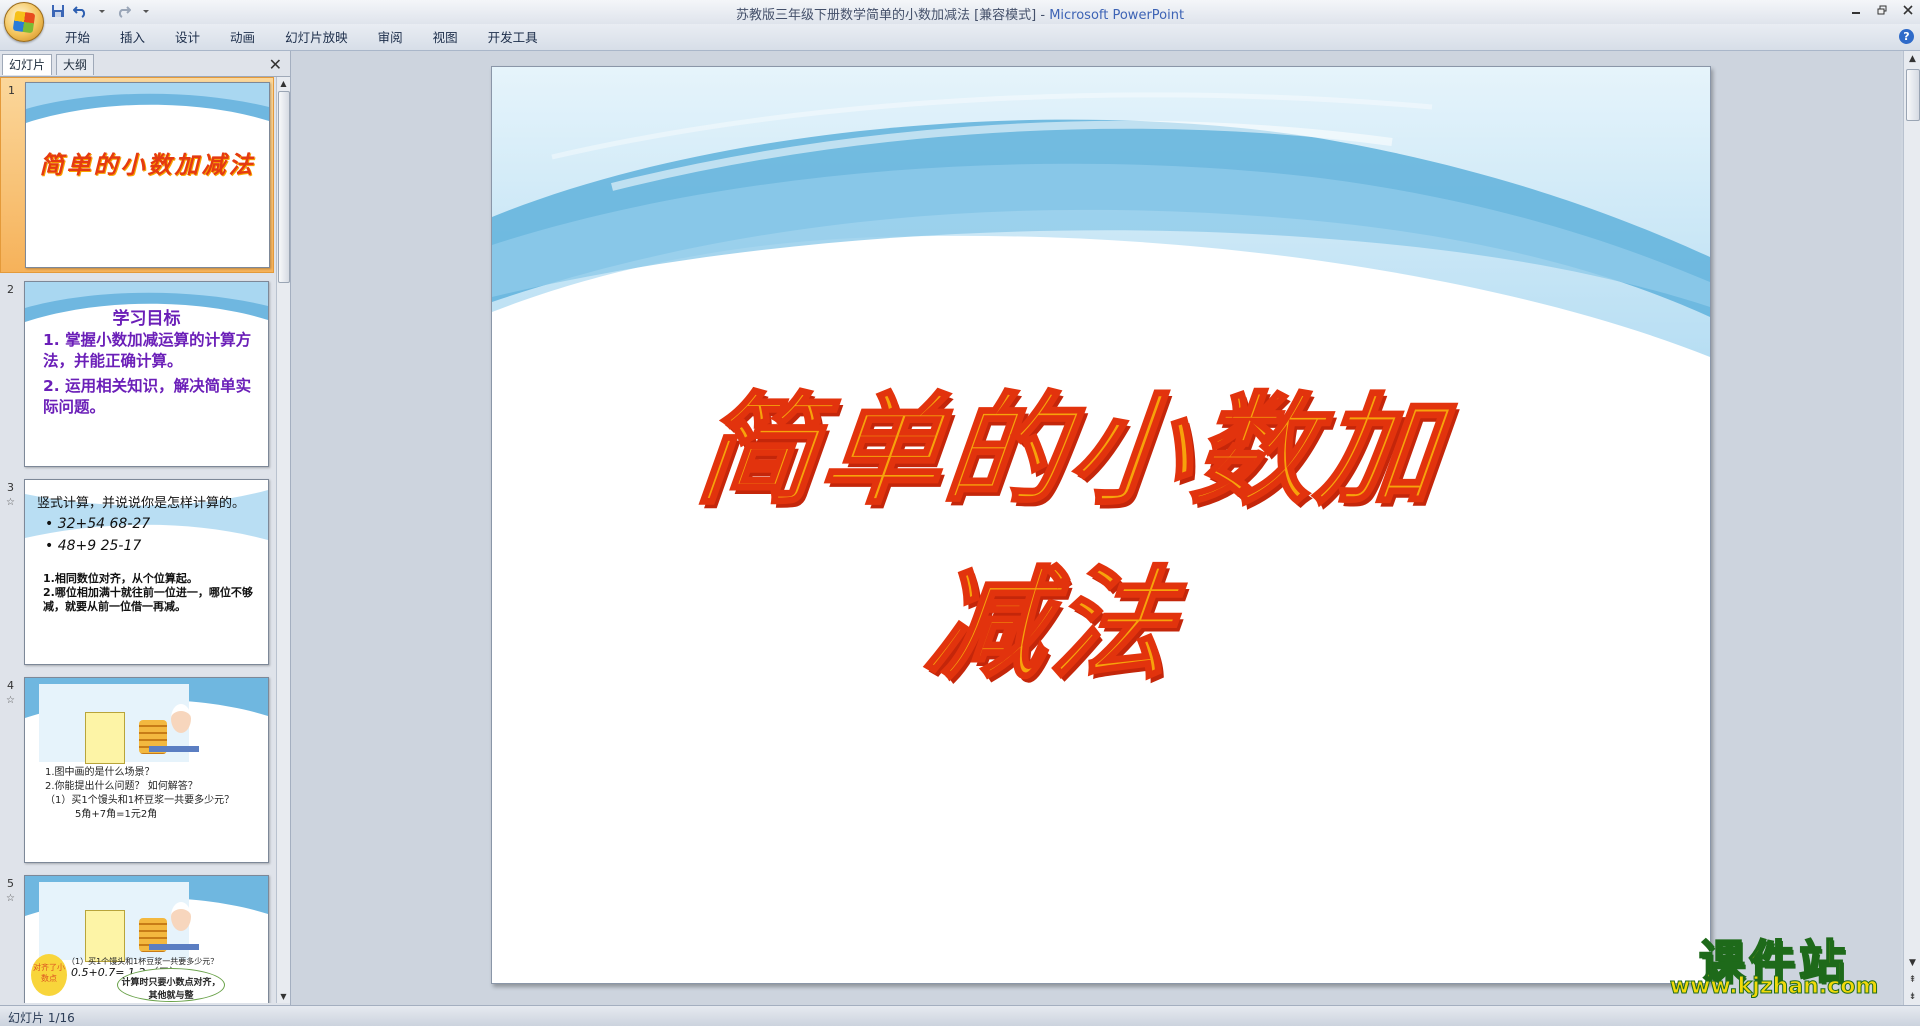 This screenshot has height=1026, width=1920. Describe the element at coordinates (10, 487) in the screenshot. I see `thumbnail-number: 3` at that location.